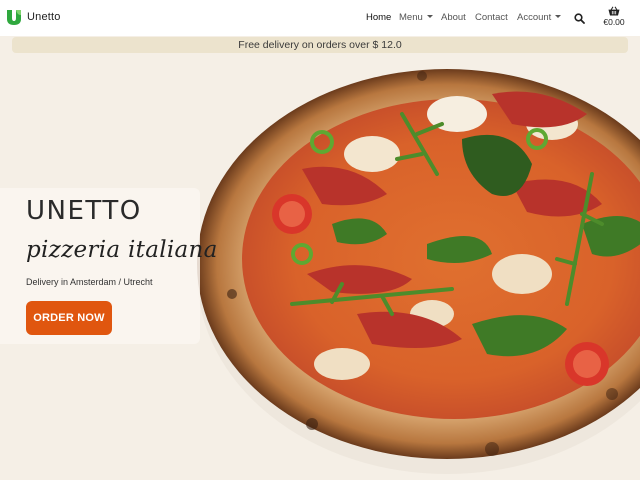 The height and width of the screenshot is (480, 640). I want to click on hero-title: UNETTO, so click(84, 211).